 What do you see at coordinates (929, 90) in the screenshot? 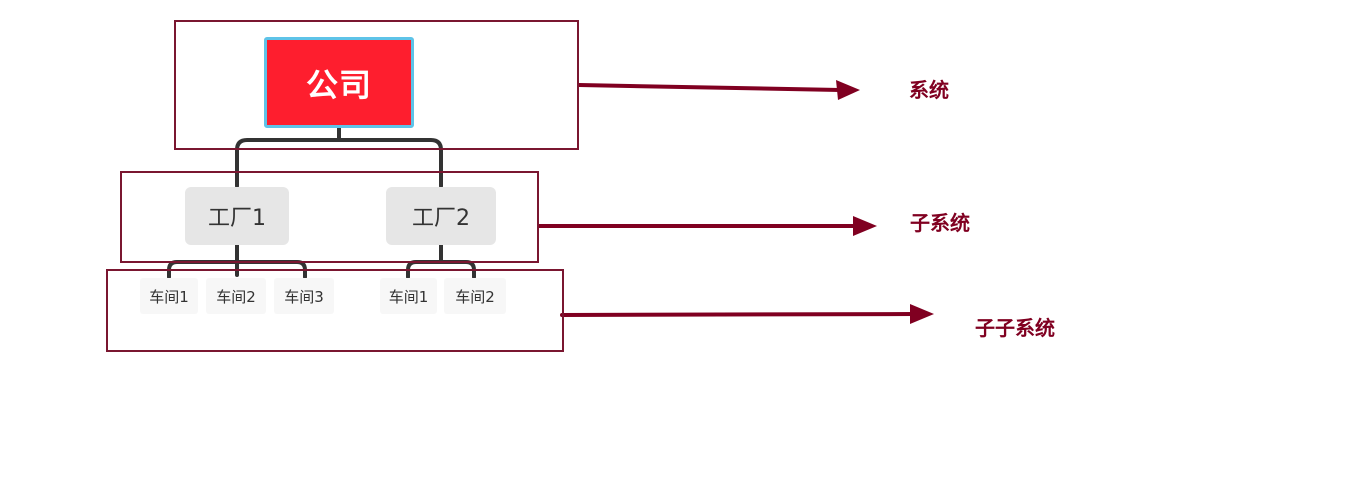
I see `level-label-system: 系统` at bounding box center [929, 90].